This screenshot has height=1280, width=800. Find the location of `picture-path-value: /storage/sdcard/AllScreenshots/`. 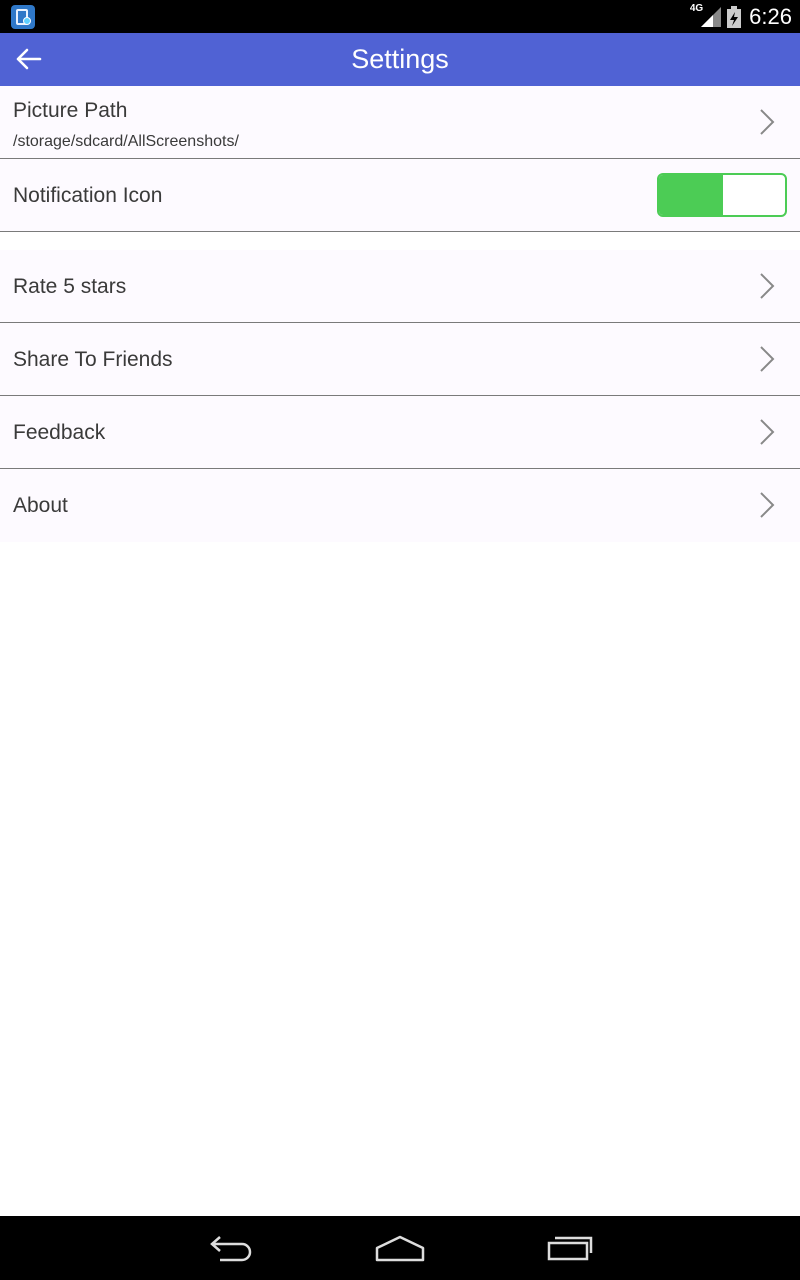

picture-path-value: /storage/sdcard/AllScreenshots/ is located at coordinates (126, 141).